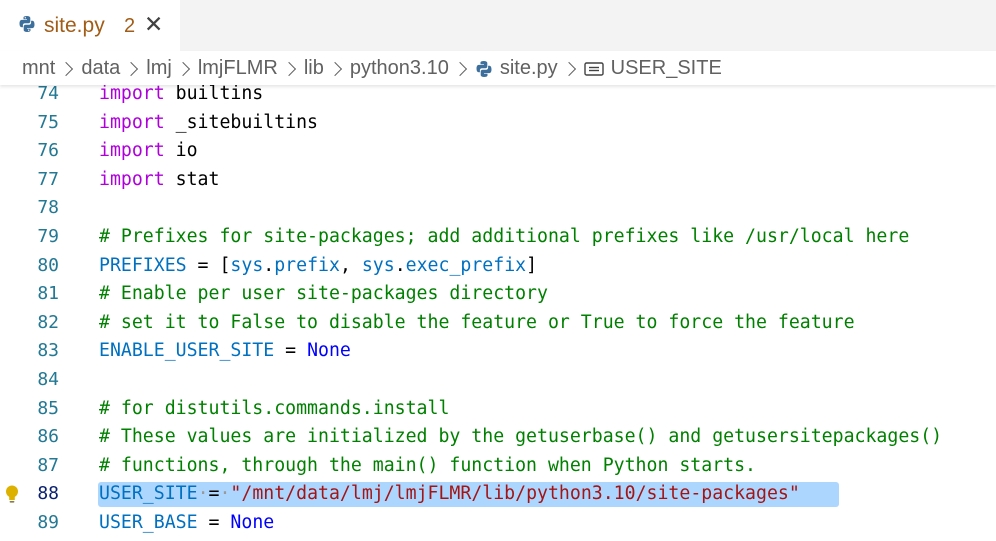  I want to click on line-number: 87, so click(48, 465).